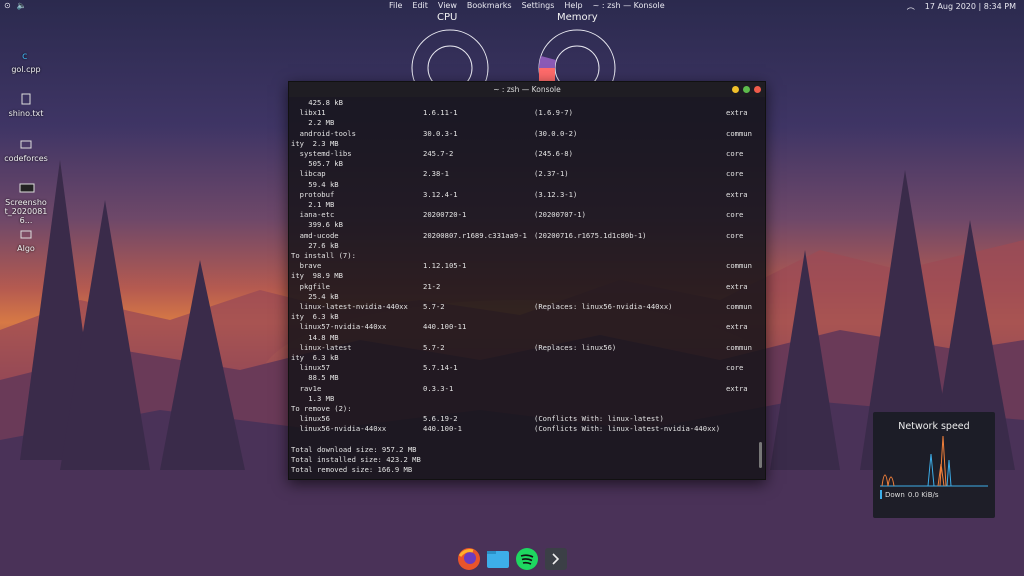 Image resolution: width=1024 pixels, height=576 pixels. I want to click on terminal-cell: (2.37-1), so click(551, 174).